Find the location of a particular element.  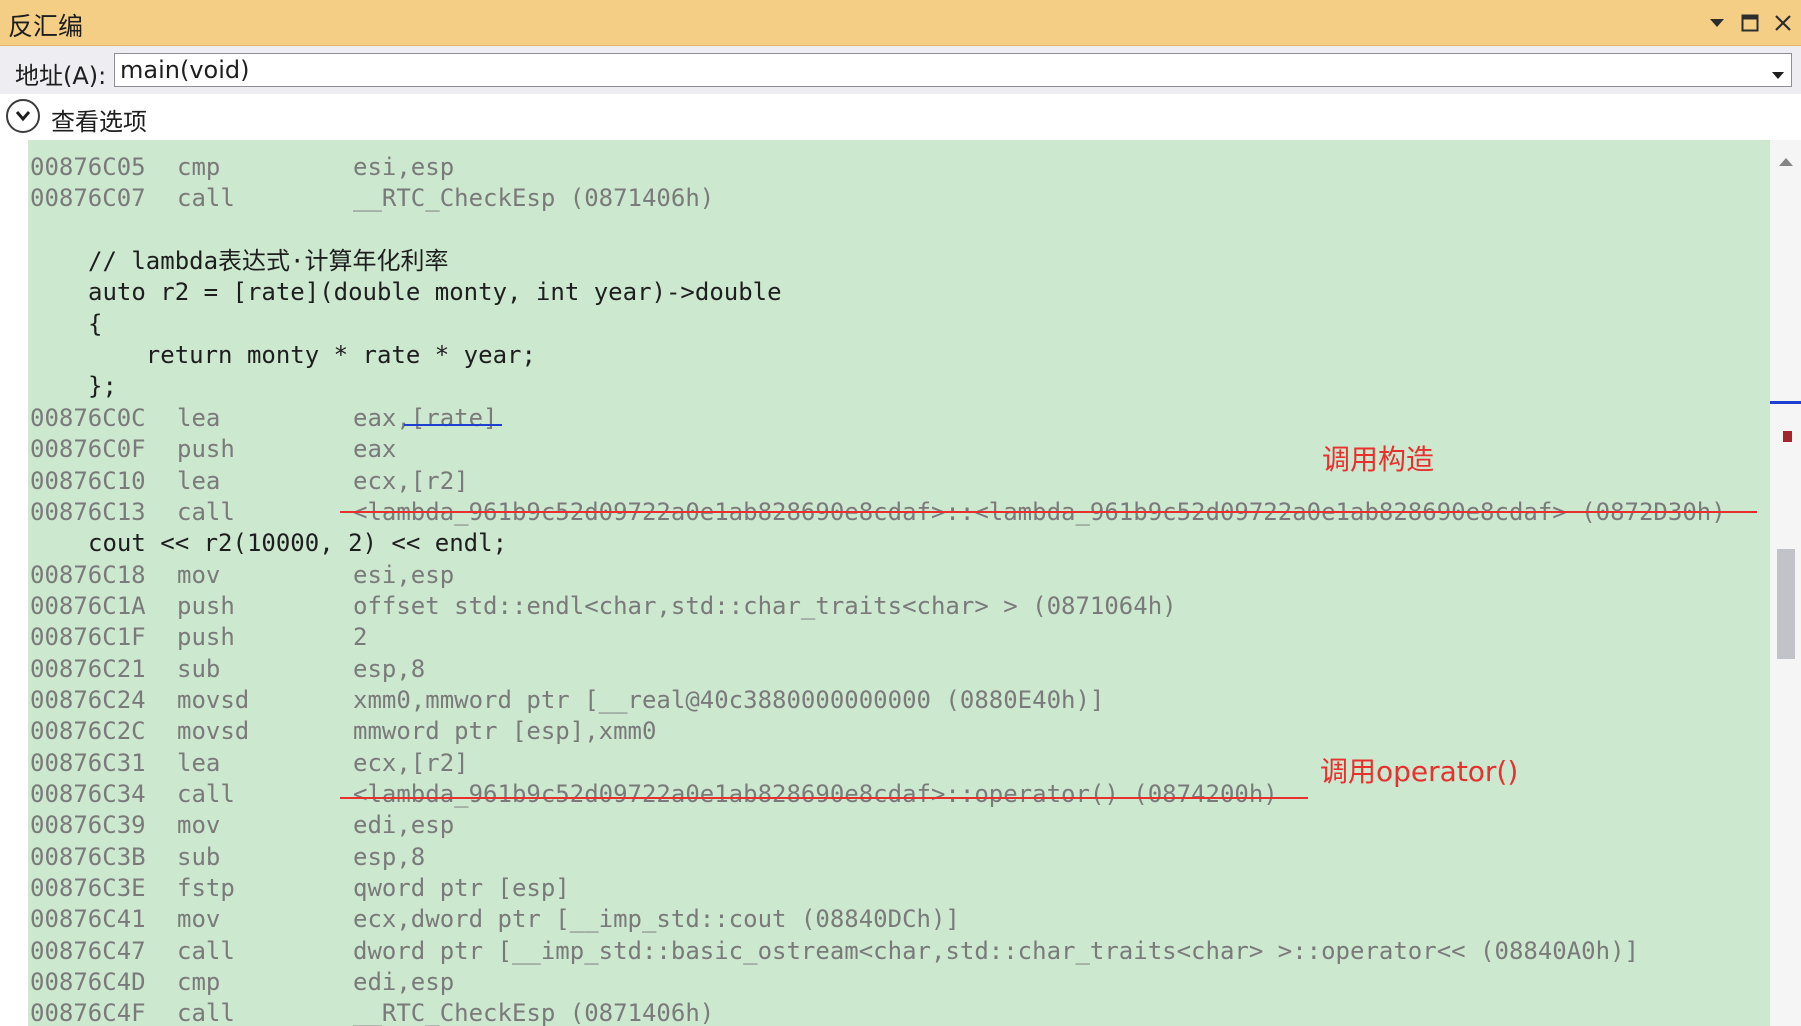

scroll-up-icon is located at coordinates (1786, 161).